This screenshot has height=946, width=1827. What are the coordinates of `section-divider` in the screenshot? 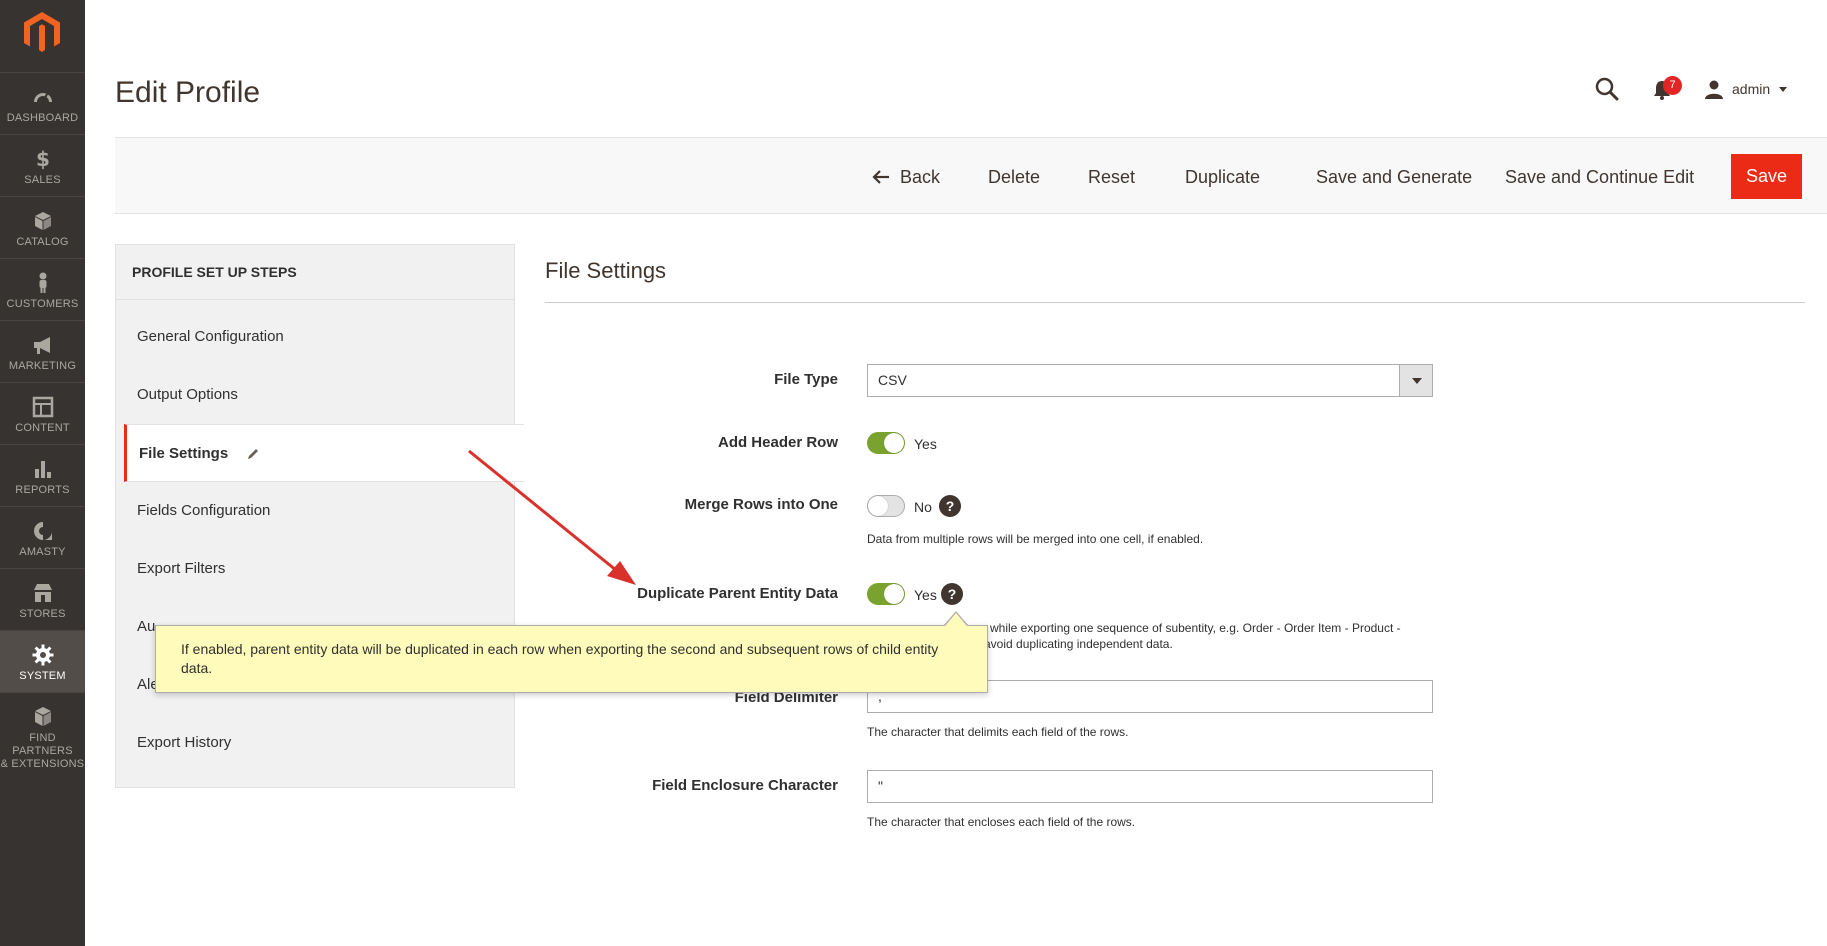 It's located at (1175, 302).